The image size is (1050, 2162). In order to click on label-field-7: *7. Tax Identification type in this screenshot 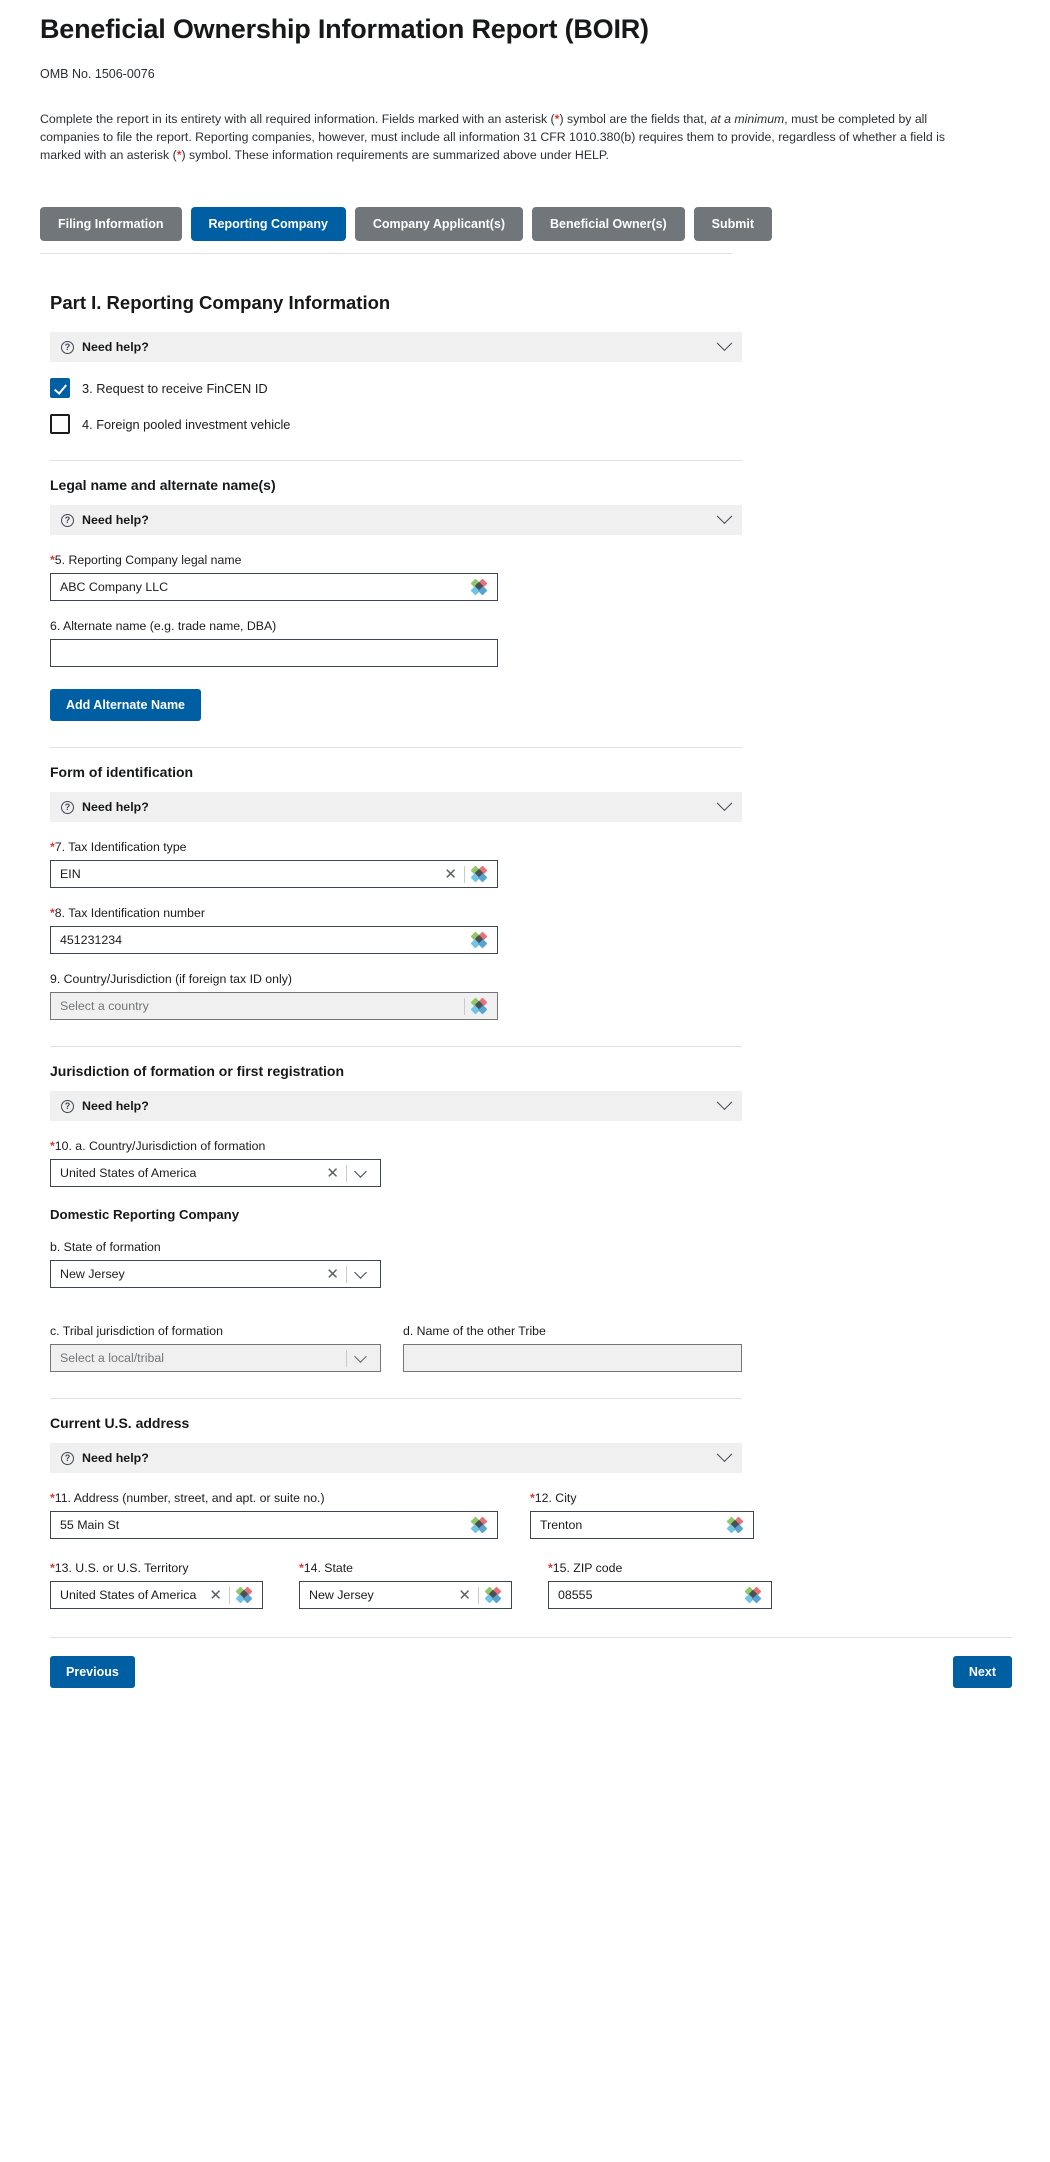, I will do `click(530, 847)`.